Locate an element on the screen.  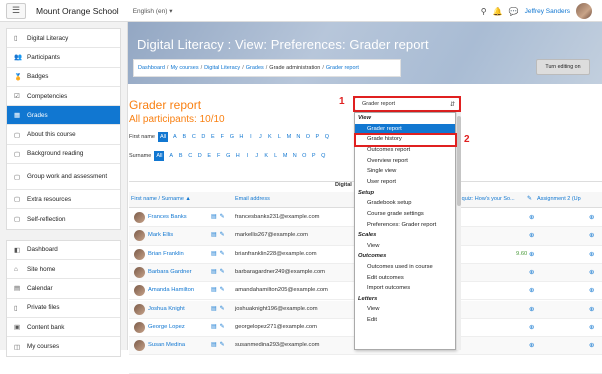
breadcrumb-item: Digital Literacy is located at coordinates (222, 68).